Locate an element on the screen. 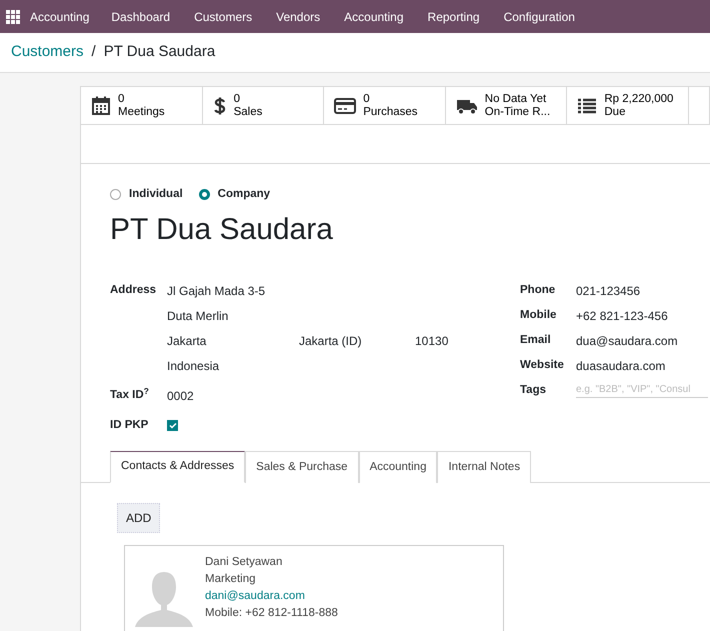 The width and height of the screenshot is (710, 631). address-value: 10130 is located at coordinates (432, 341).